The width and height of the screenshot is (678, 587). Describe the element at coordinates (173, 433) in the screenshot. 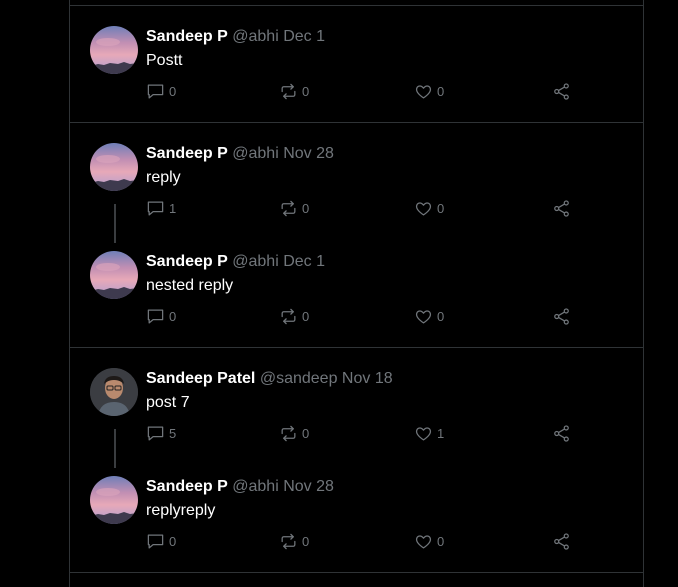

I see `reply-count: 5` at that location.